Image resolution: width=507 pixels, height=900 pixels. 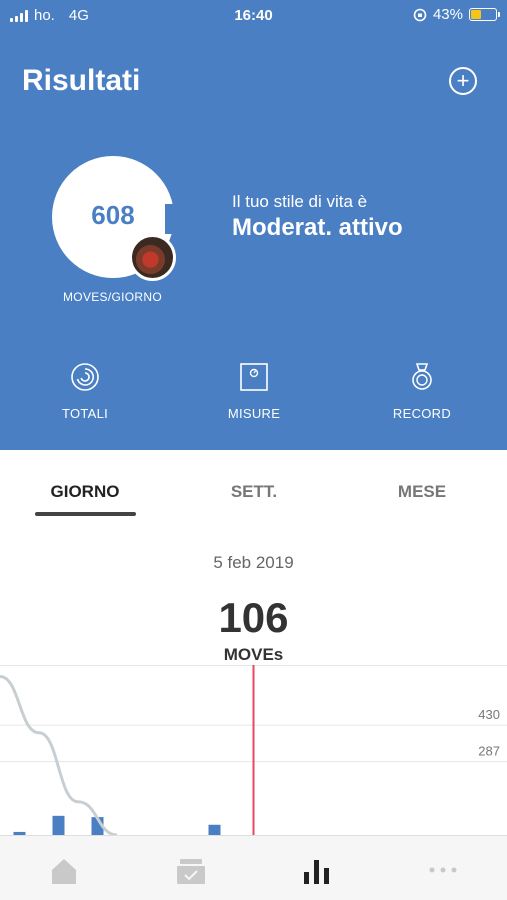 I want to click on medal-icon, so click(x=422, y=376).